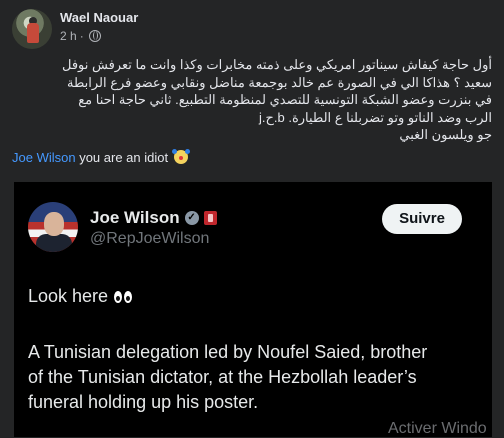 The height and width of the screenshot is (438, 504). Describe the element at coordinates (179, 156) in the screenshot. I see `clown-emoji-icon` at that location.